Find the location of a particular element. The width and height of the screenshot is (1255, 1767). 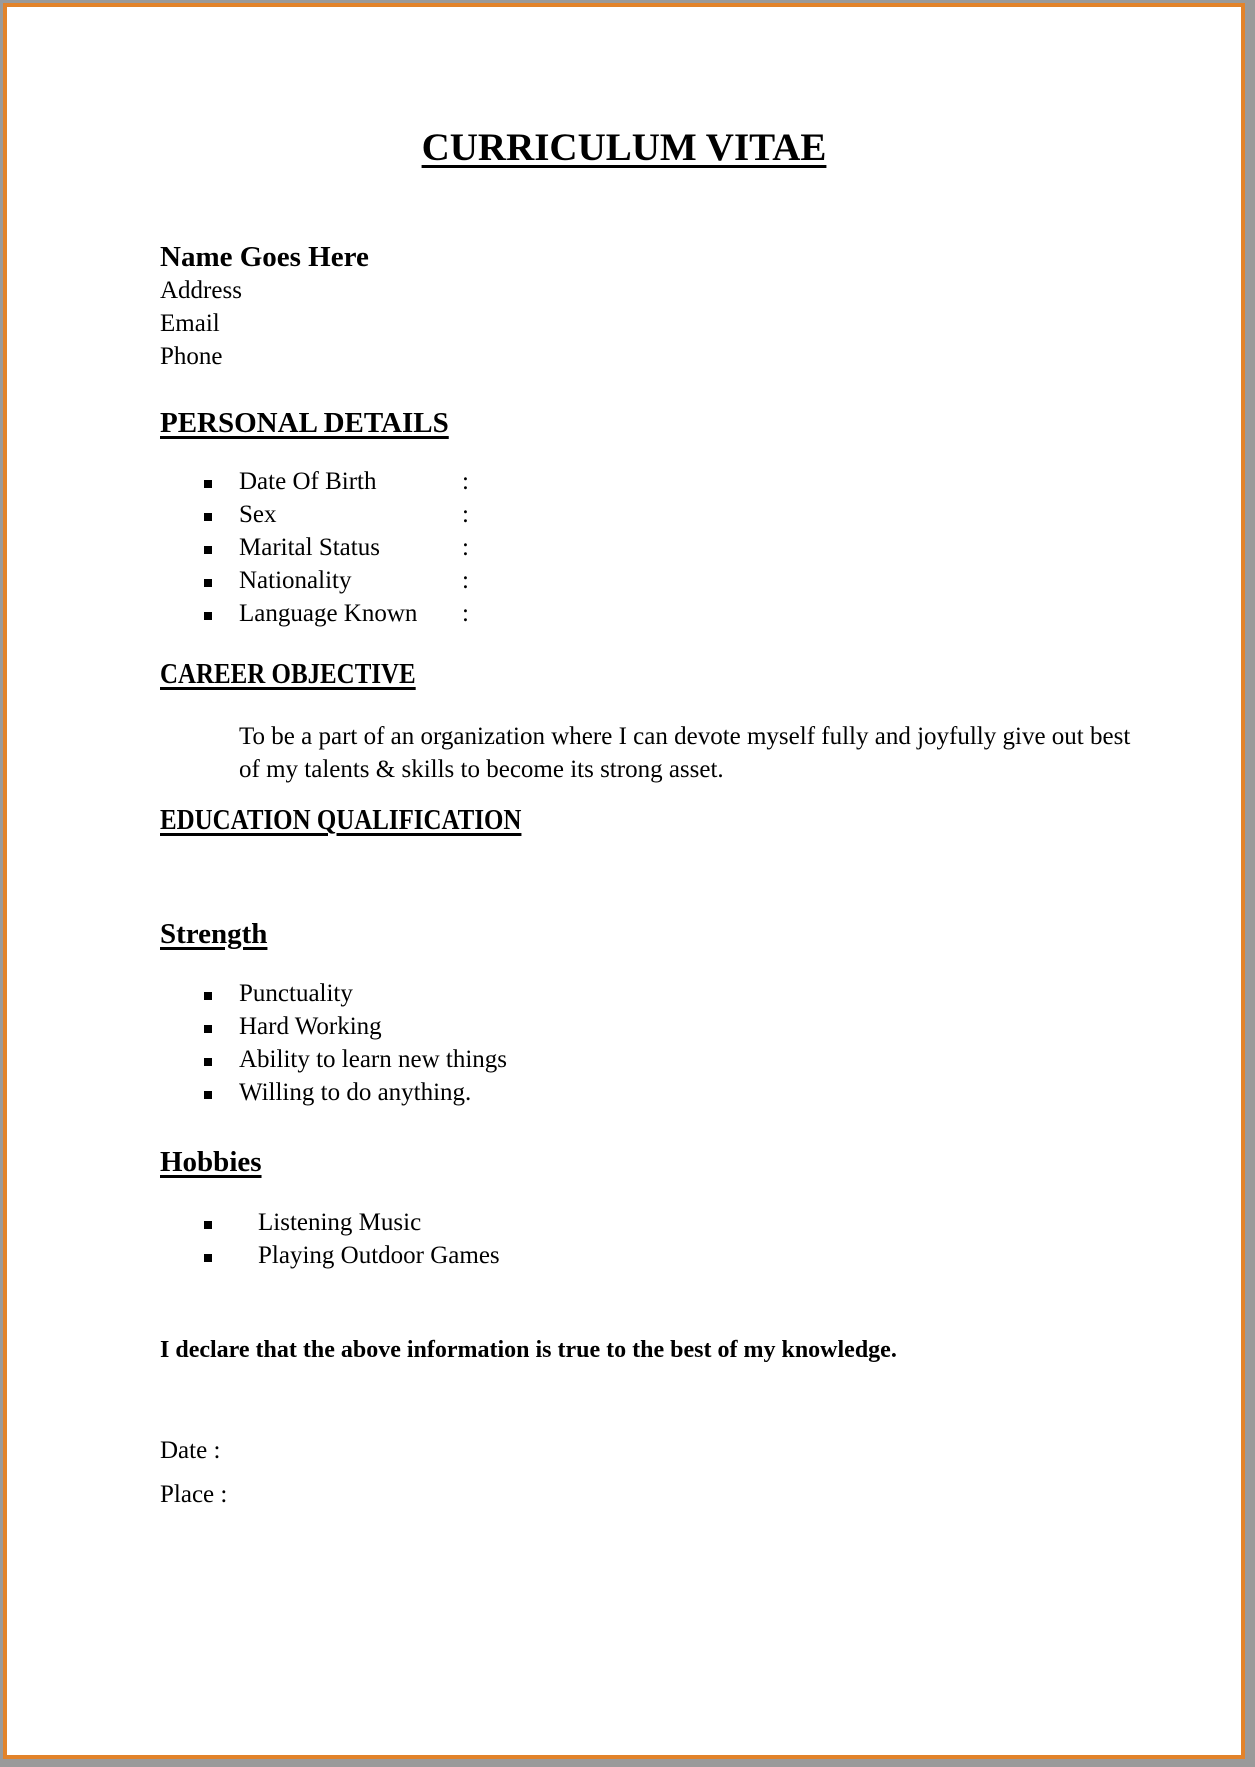

contact-email: Email is located at coordinates (190, 323).